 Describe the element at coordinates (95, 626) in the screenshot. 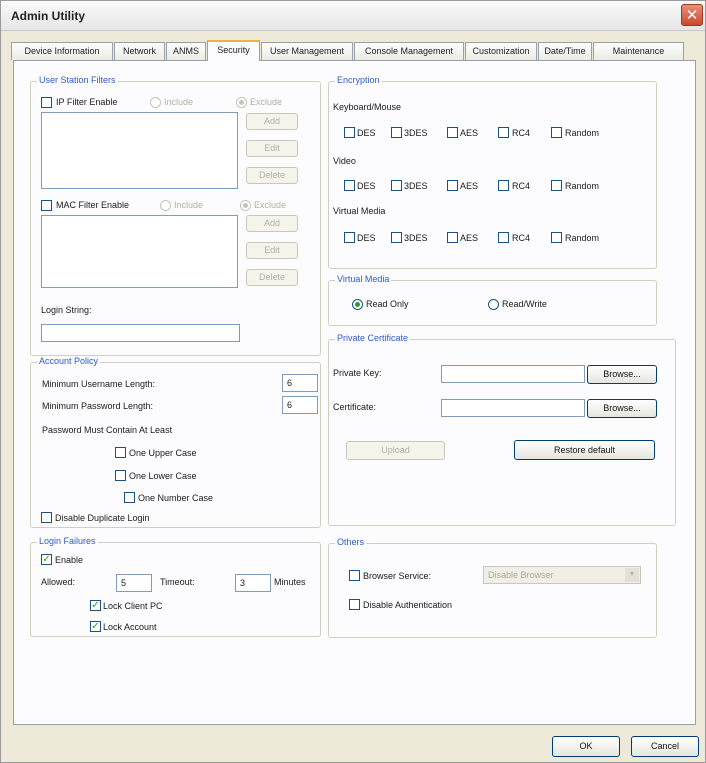

I see `lock-account-checkbox: ✓` at that location.